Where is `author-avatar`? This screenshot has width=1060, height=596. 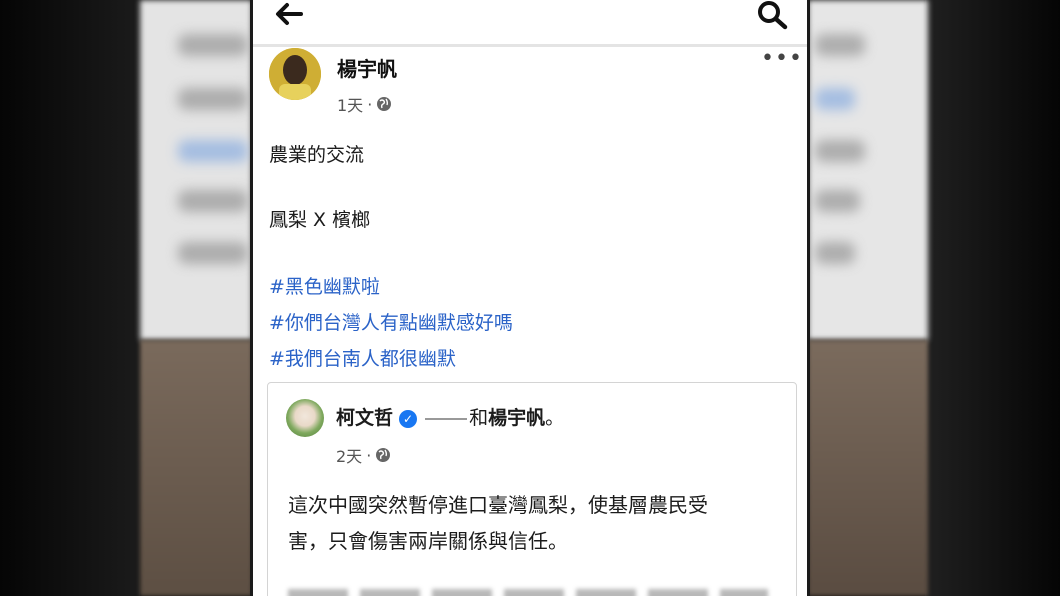 author-avatar is located at coordinates (295, 74).